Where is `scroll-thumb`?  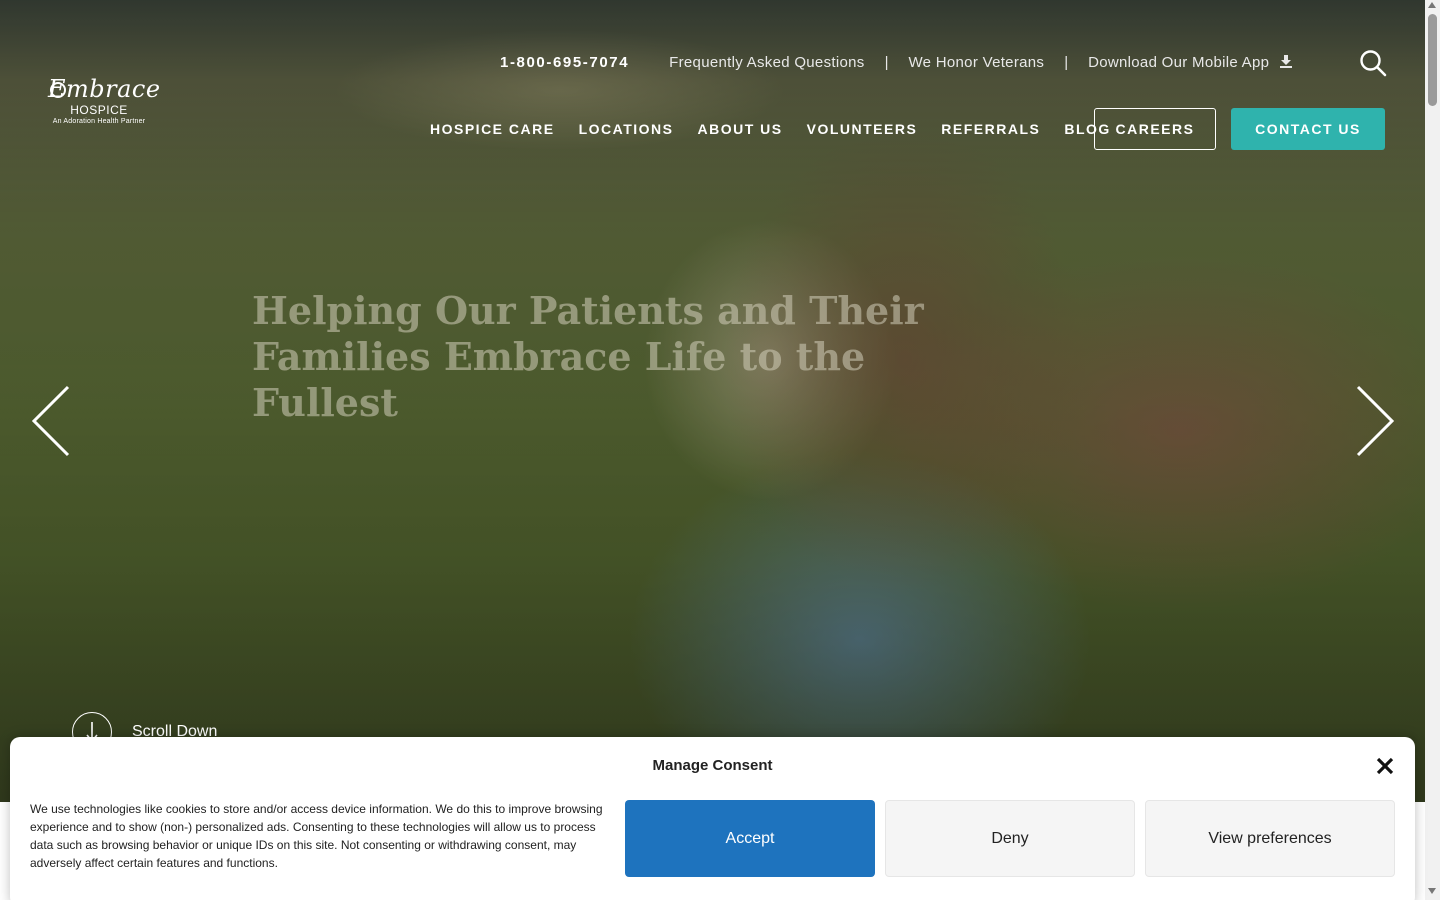
scroll-thumb is located at coordinates (1432, 60).